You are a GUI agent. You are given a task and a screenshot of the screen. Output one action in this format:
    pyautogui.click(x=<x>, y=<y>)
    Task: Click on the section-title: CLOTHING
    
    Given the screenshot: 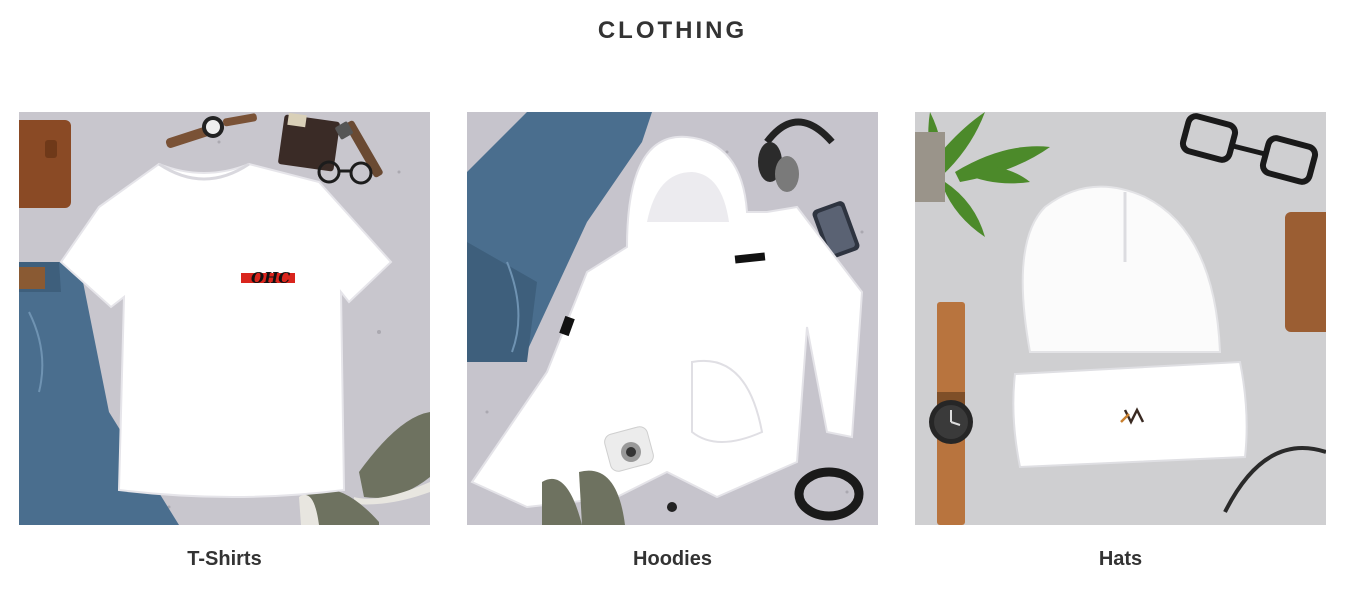 What is the action you would take?
    pyautogui.click(x=672, y=30)
    